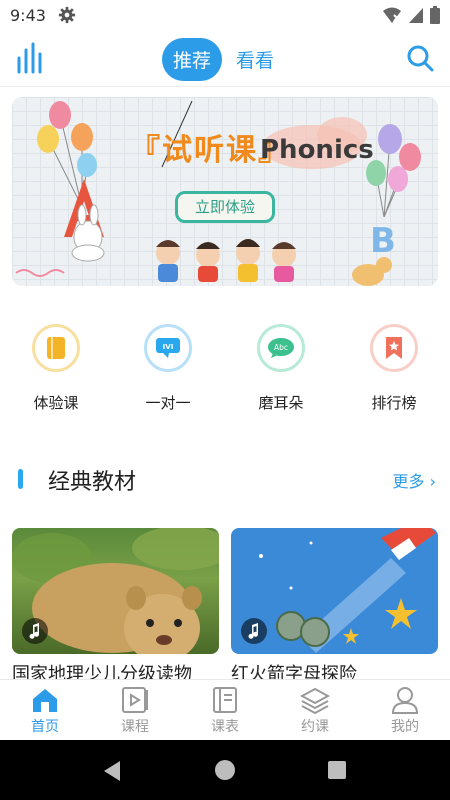  I want to click on status-indicators, so click(411, 15).